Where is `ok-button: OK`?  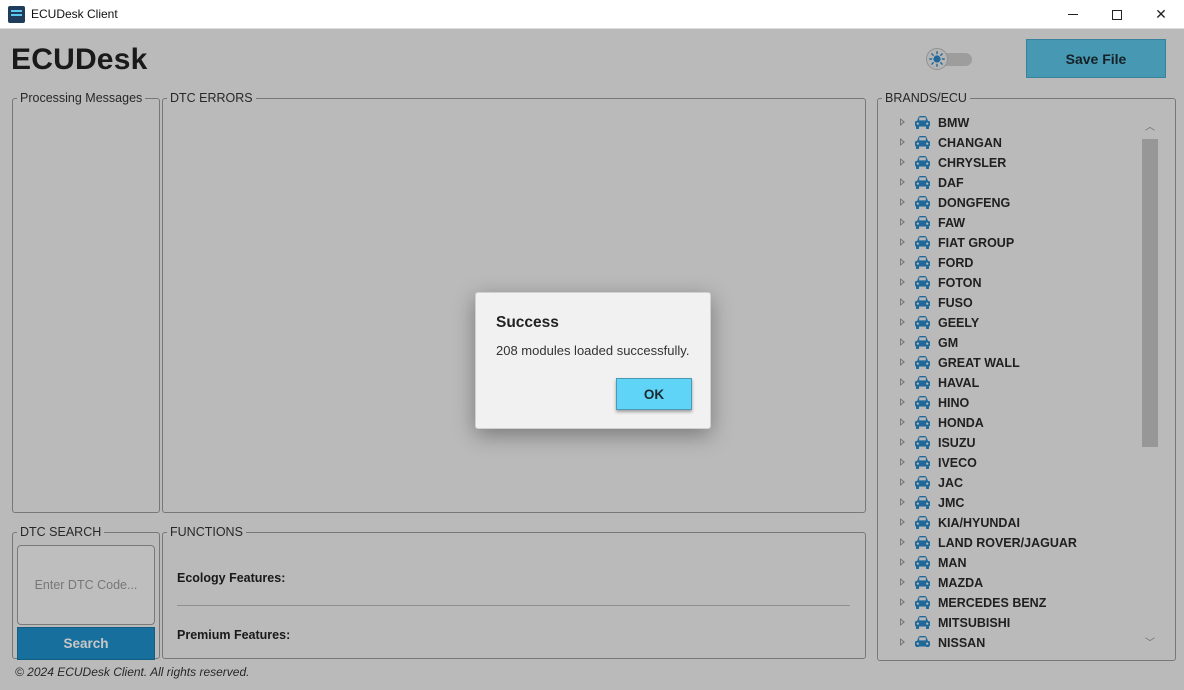
ok-button: OK is located at coordinates (654, 394).